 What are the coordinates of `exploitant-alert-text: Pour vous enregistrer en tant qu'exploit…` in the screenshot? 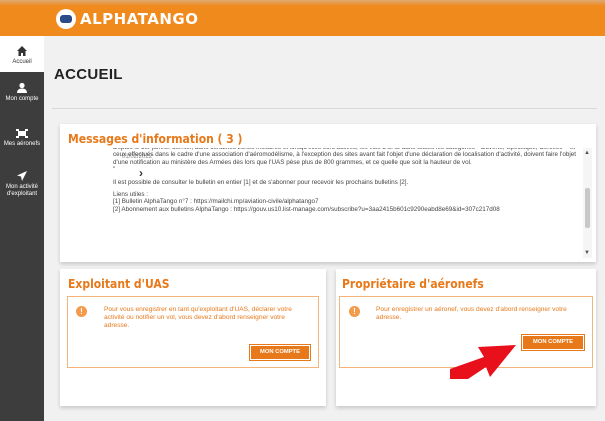 It's located at (198, 317).